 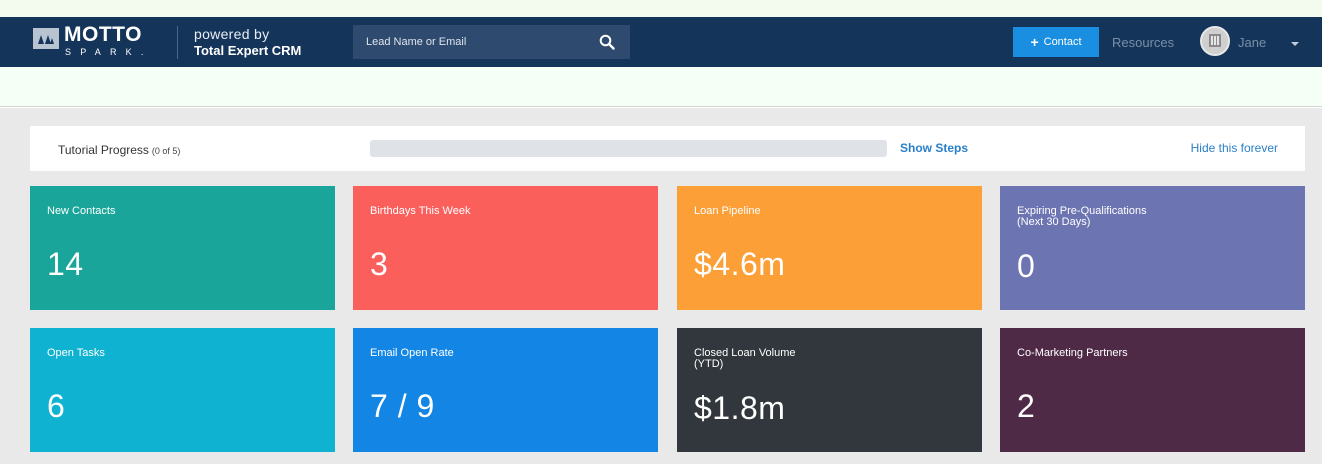 What do you see at coordinates (829, 390) in the screenshot?
I see `stat-card-closed-loan-volume: Closed Loan Volume (YTD) $1.8m` at bounding box center [829, 390].